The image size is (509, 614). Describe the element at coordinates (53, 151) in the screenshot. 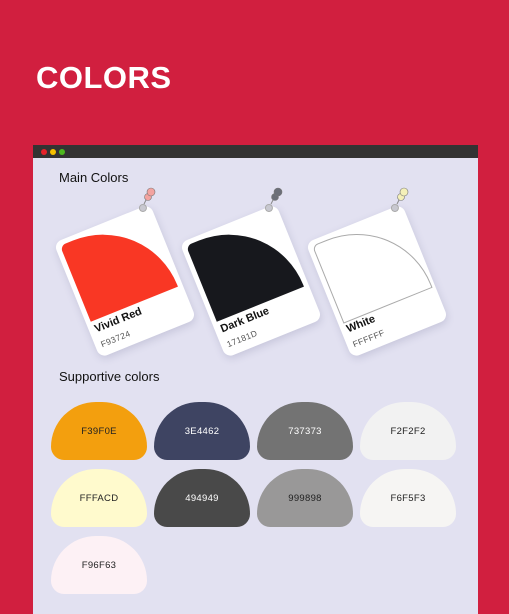

I see `minimize-window-button` at that location.